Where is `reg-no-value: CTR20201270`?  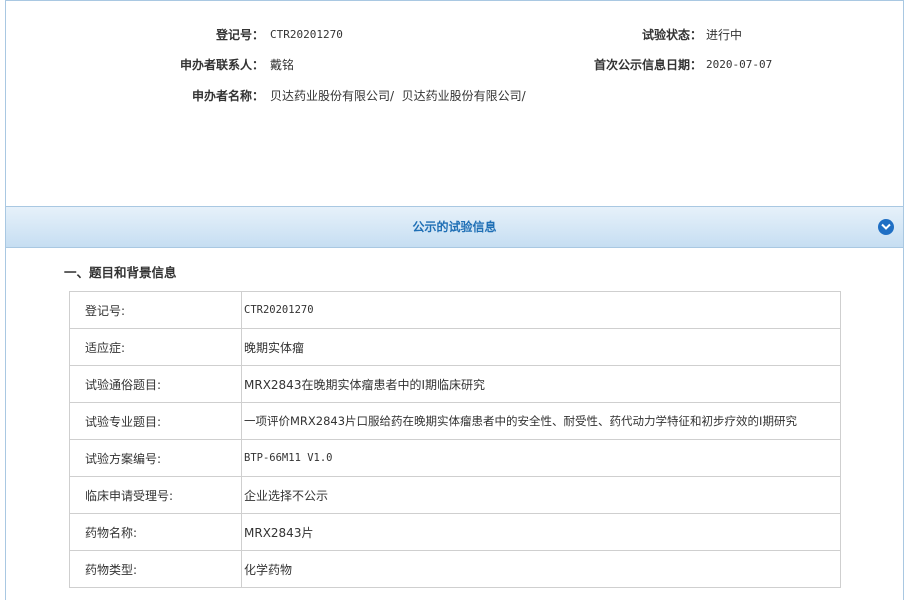
reg-no-value: CTR20201270 is located at coordinates (306, 34).